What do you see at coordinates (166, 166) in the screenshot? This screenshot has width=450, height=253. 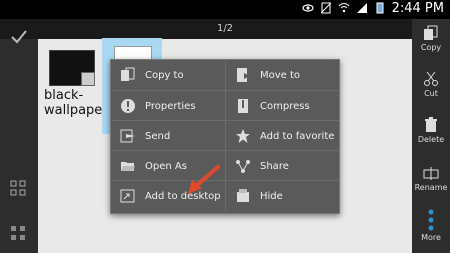 I see `menu-label: Open As` at bounding box center [166, 166].